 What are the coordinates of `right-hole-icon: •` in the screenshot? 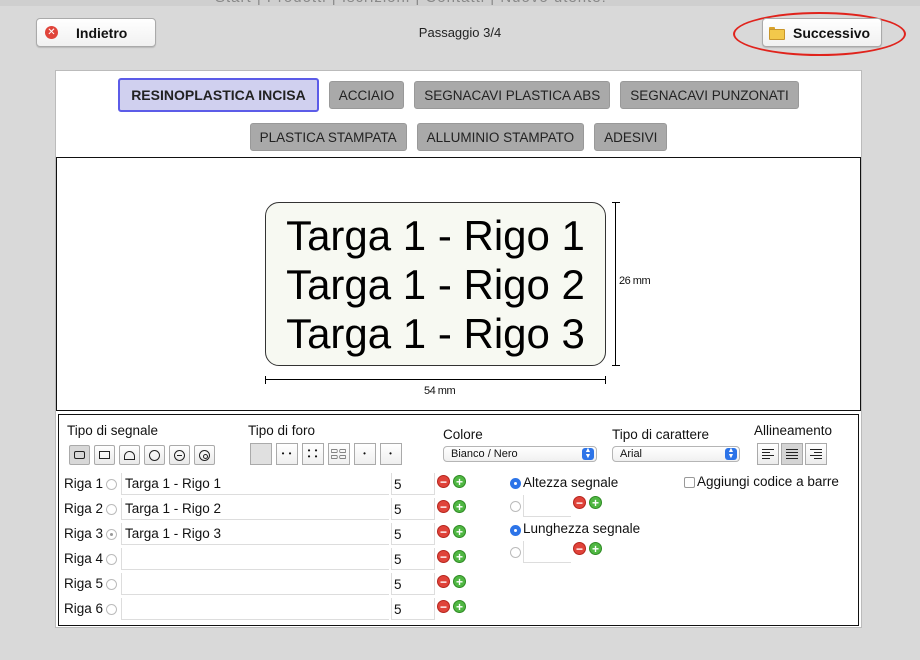 It's located at (391, 453).